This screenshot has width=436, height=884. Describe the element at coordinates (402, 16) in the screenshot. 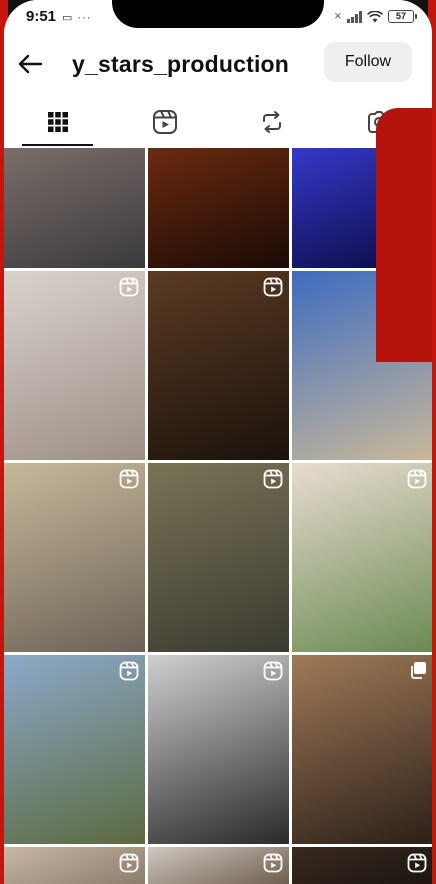

I see `battery-indicator: 57` at that location.